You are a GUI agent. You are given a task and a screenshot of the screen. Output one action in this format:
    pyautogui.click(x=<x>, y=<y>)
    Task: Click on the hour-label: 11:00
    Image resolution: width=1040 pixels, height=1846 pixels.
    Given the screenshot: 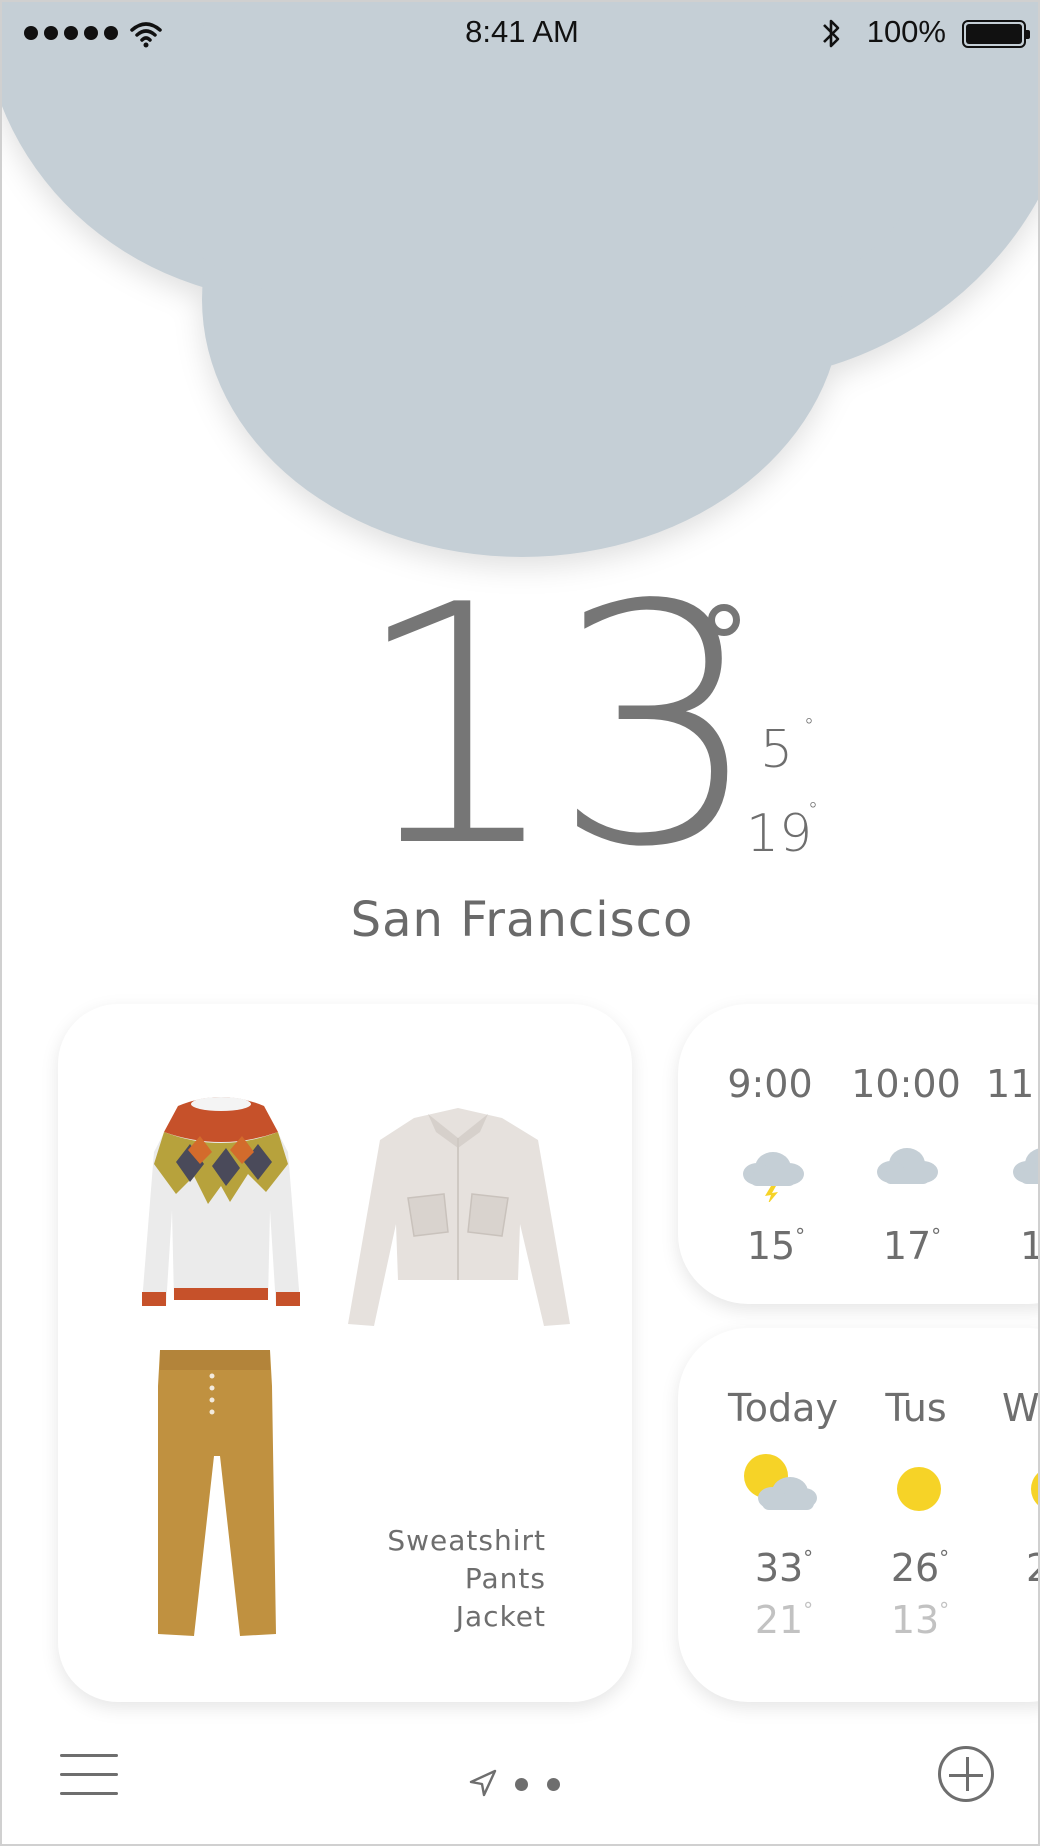 What is the action you would take?
    pyautogui.click(x=1012, y=1084)
    